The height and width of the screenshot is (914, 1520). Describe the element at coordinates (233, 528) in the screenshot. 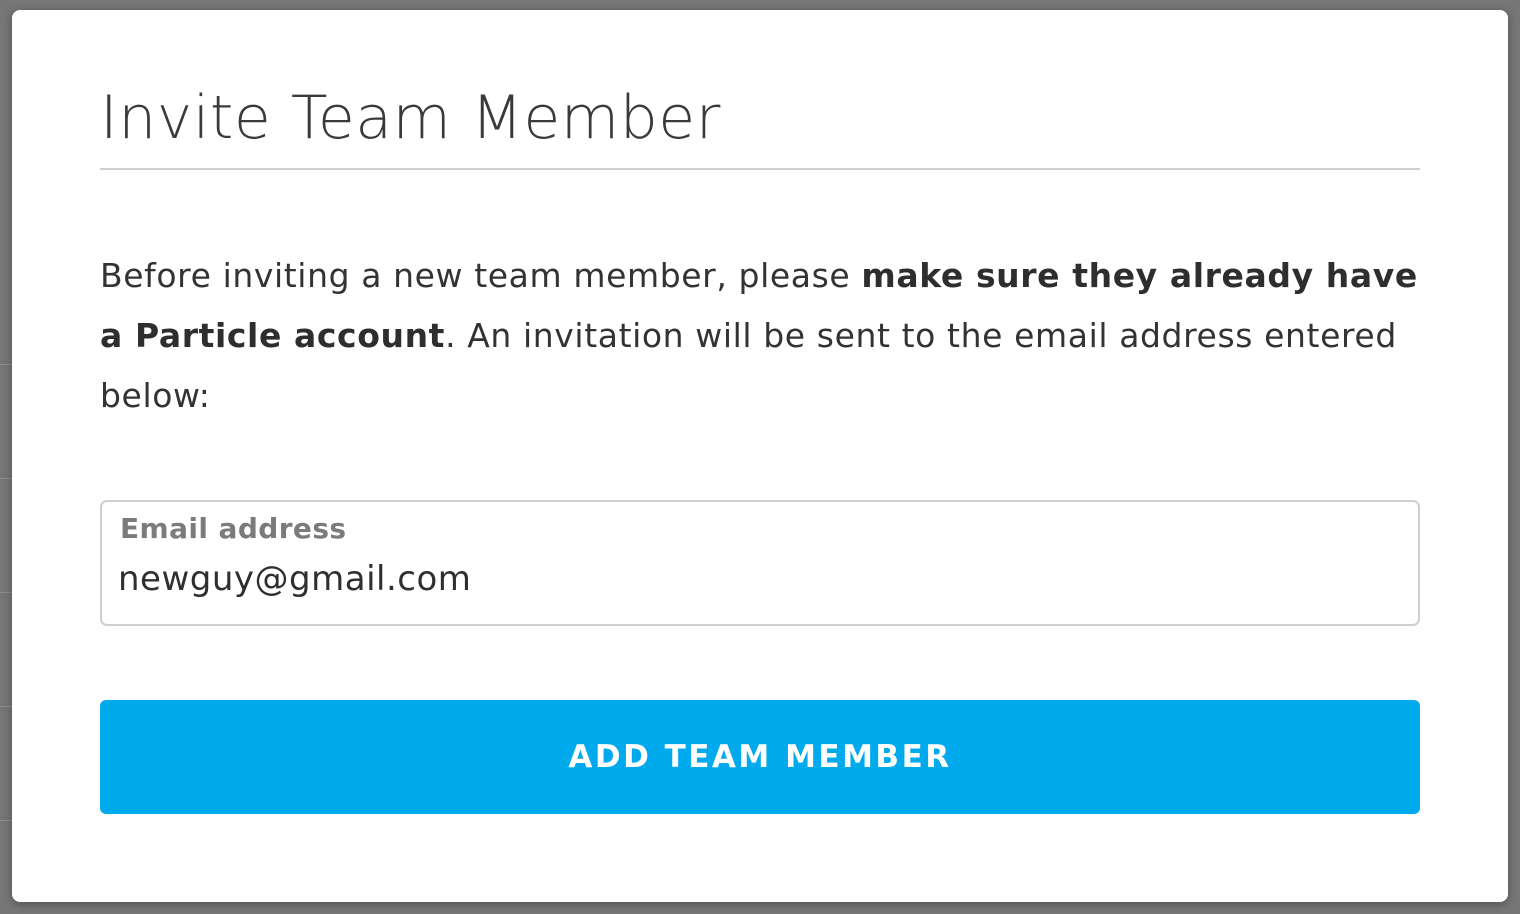

I see `email-field-label: Email address` at that location.